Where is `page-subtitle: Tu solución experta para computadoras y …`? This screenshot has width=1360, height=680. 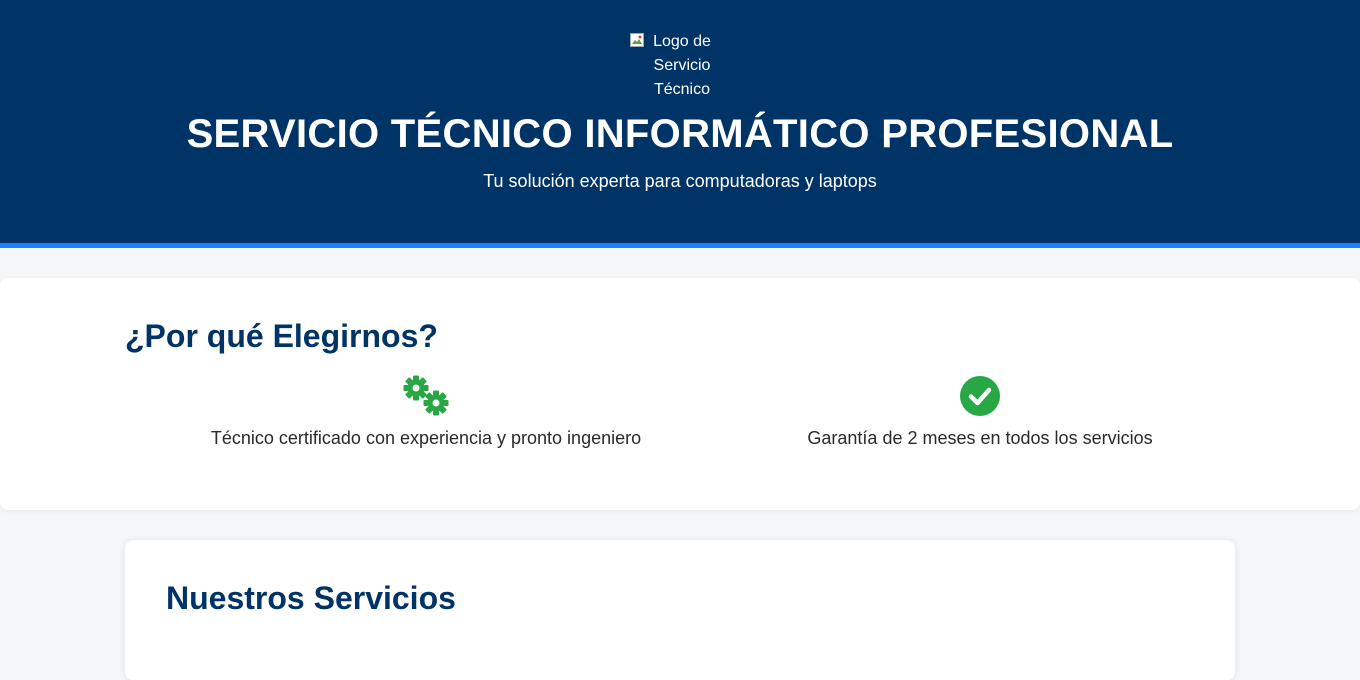 page-subtitle: Tu solución experta para computadoras y … is located at coordinates (680, 181).